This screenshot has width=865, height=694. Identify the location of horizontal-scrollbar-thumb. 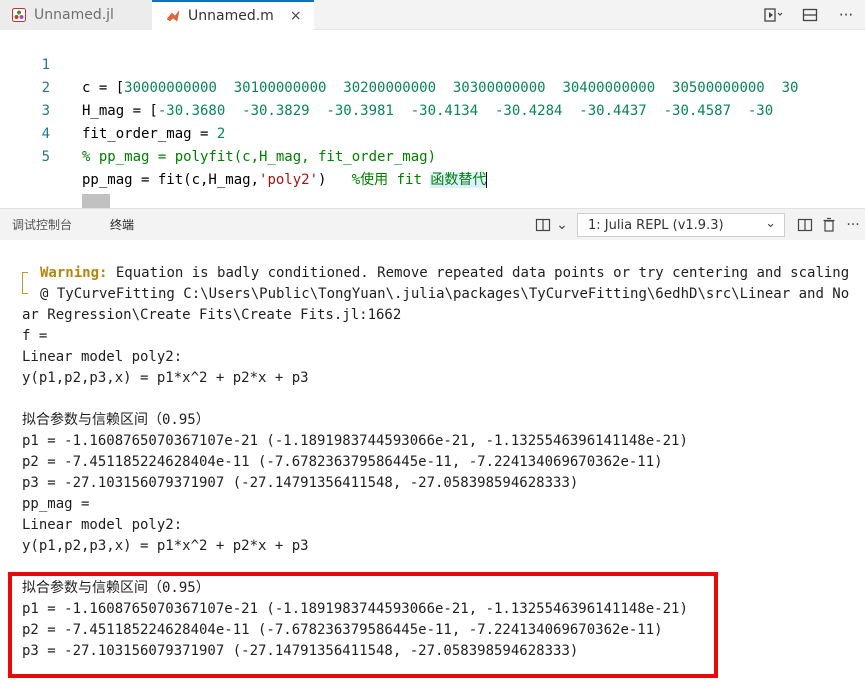
(96, 201).